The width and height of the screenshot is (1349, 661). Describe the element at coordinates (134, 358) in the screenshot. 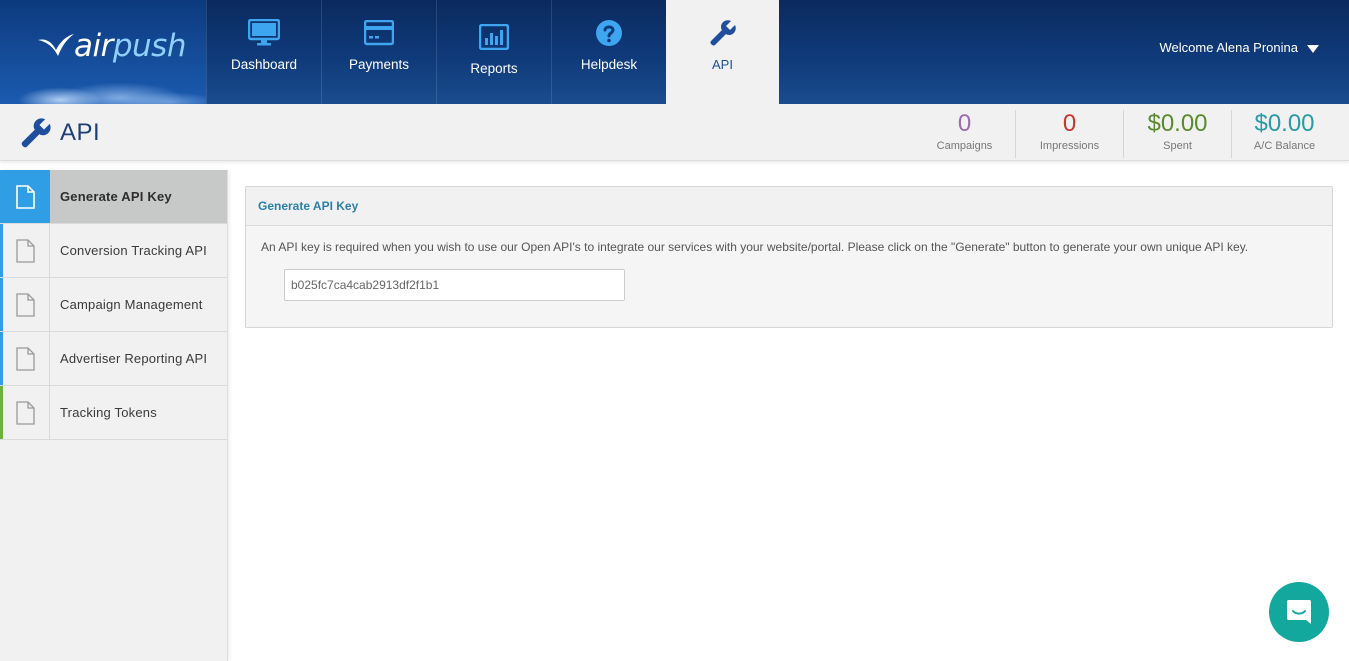

I see `sidebar-item-label: Advertiser Reporting API` at that location.